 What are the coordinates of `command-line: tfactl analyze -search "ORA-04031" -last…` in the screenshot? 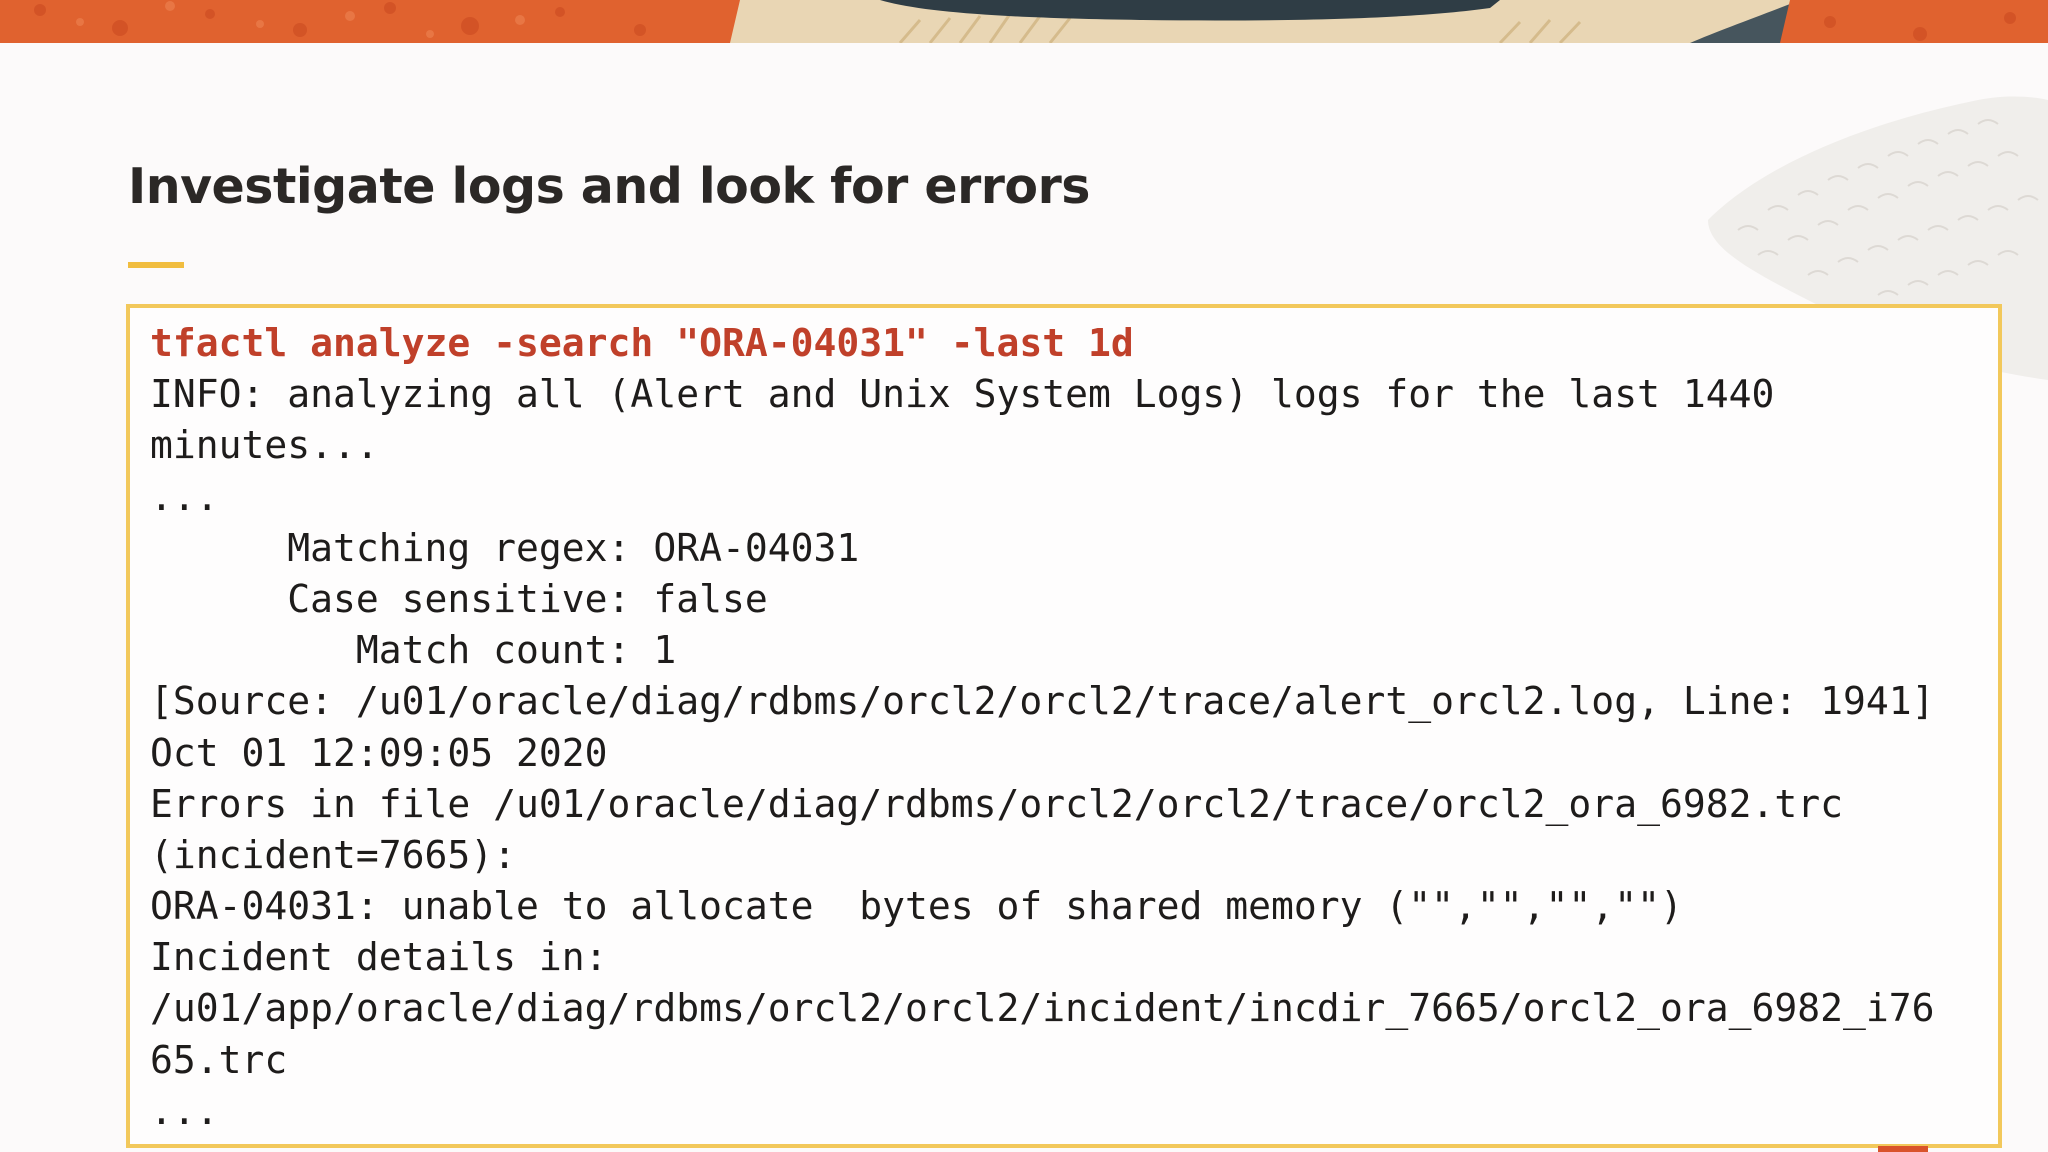 It's located at (642, 343).